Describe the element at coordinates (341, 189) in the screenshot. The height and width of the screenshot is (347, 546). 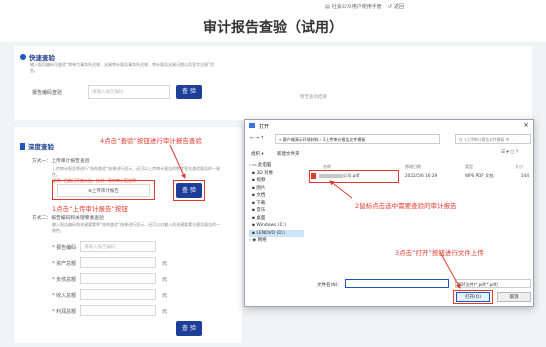
I see `arrow-step2` at that location.